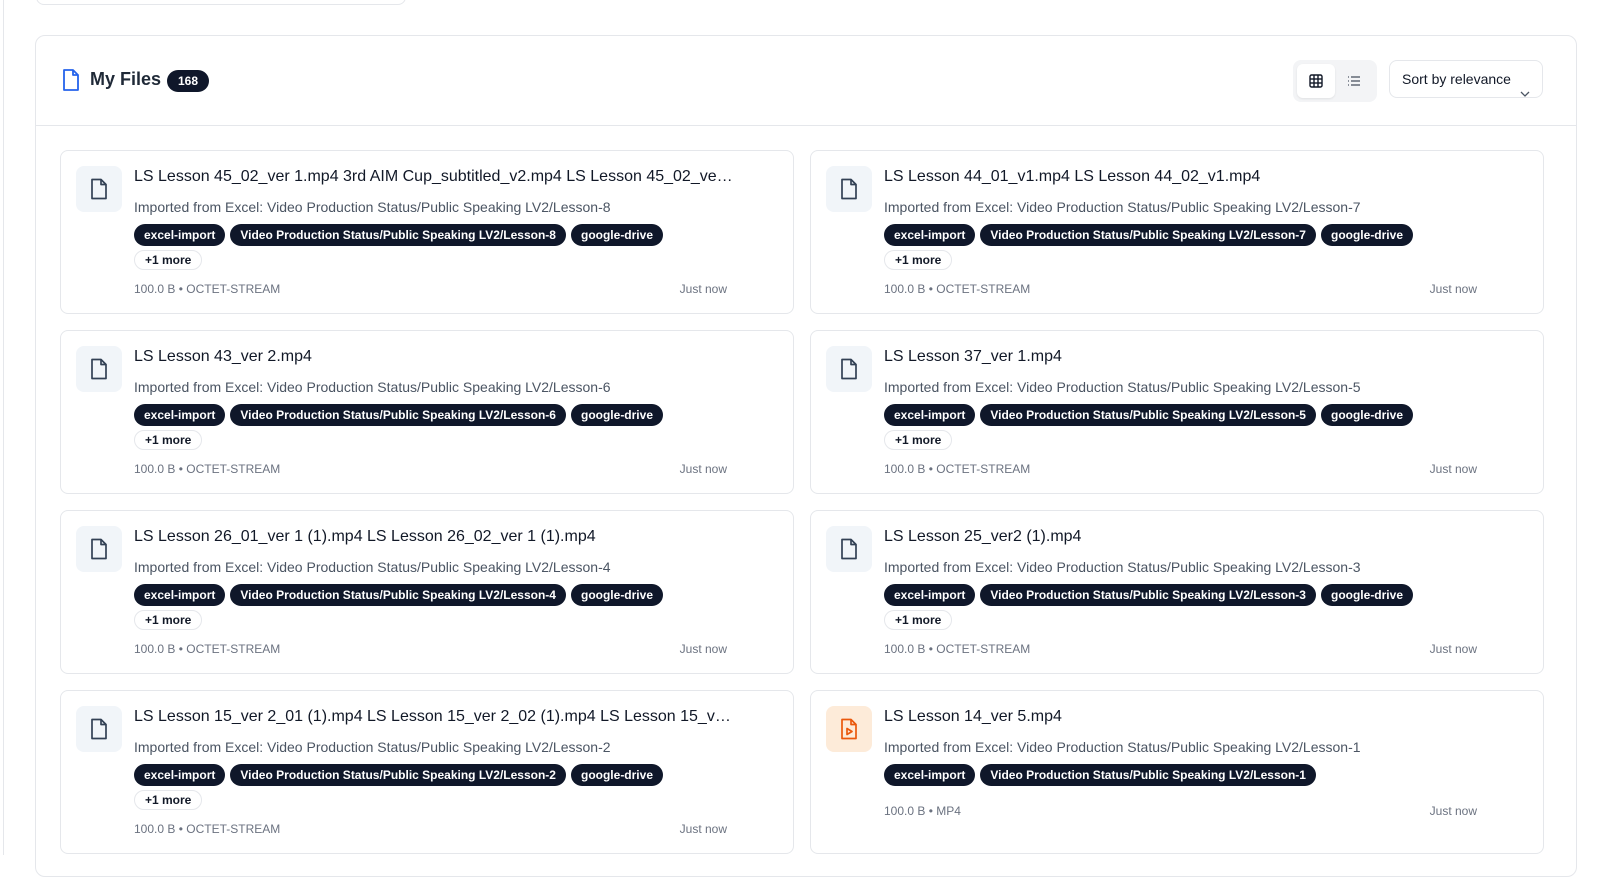 This screenshot has height=877, width=1621. Describe the element at coordinates (71, 80) in the screenshot. I see `document-icon` at that location.